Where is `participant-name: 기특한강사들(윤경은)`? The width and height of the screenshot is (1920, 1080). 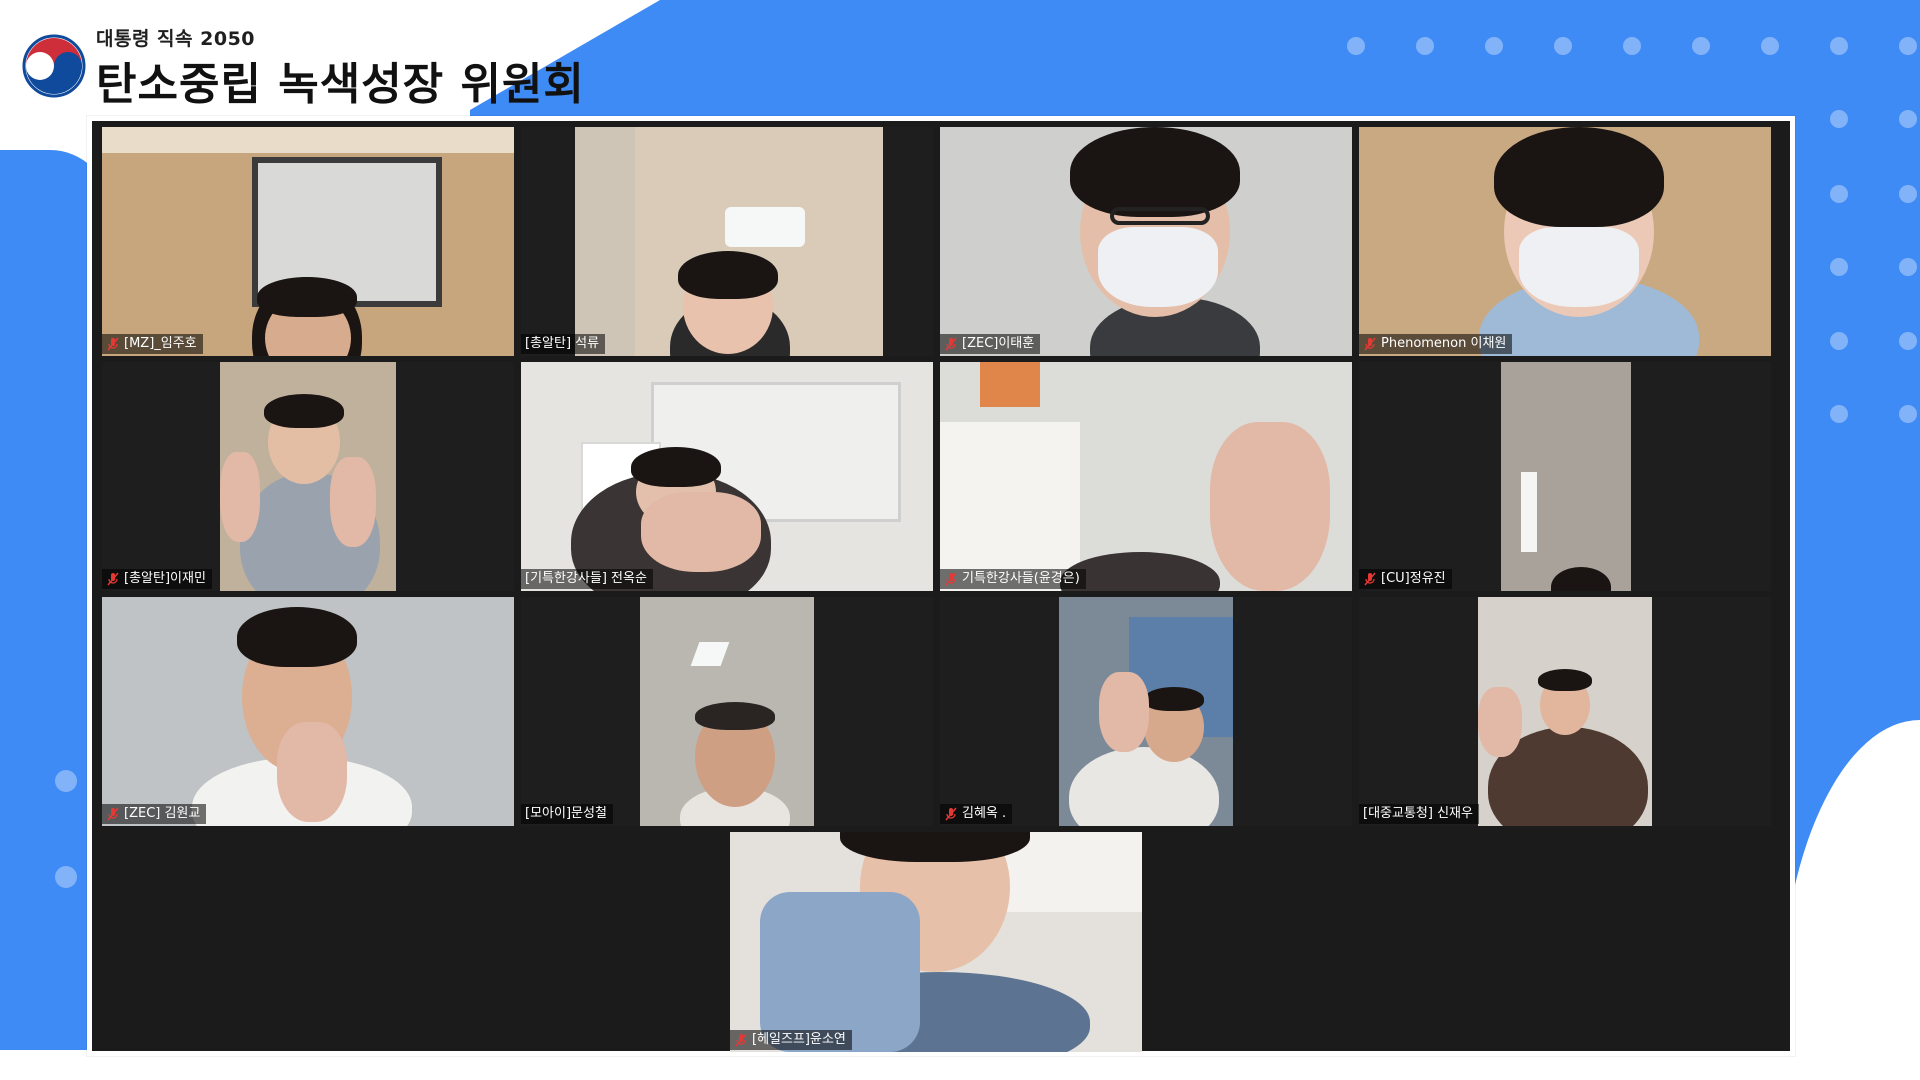
participant-name: 기특한강사들(윤경은) is located at coordinates (1021, 578).